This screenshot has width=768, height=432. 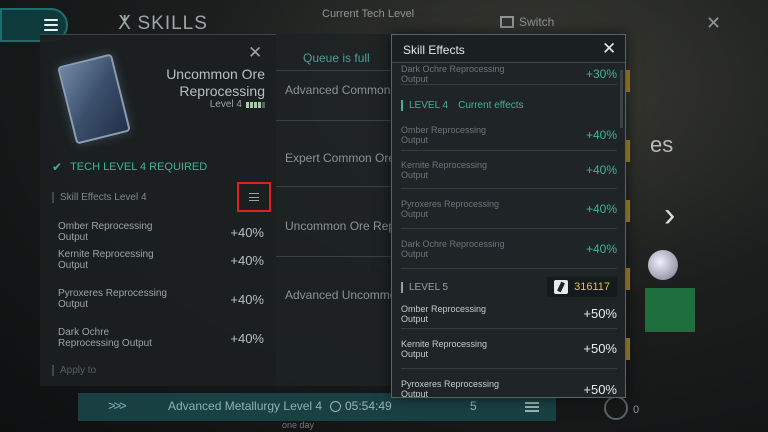 I want to click on close-panel-icon: ✕, so click(x=255, y=53).